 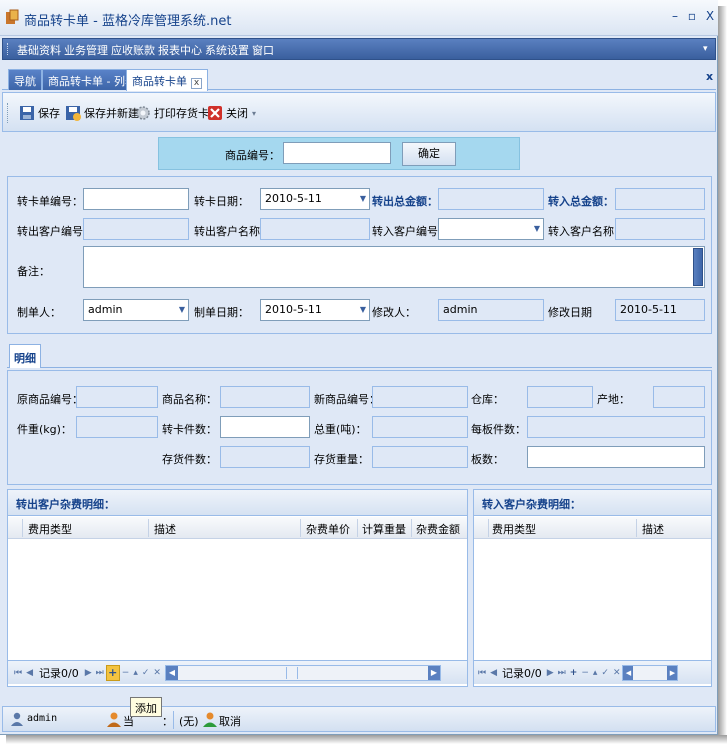 I want to click on new-no-field, so click(x=420, y=397).